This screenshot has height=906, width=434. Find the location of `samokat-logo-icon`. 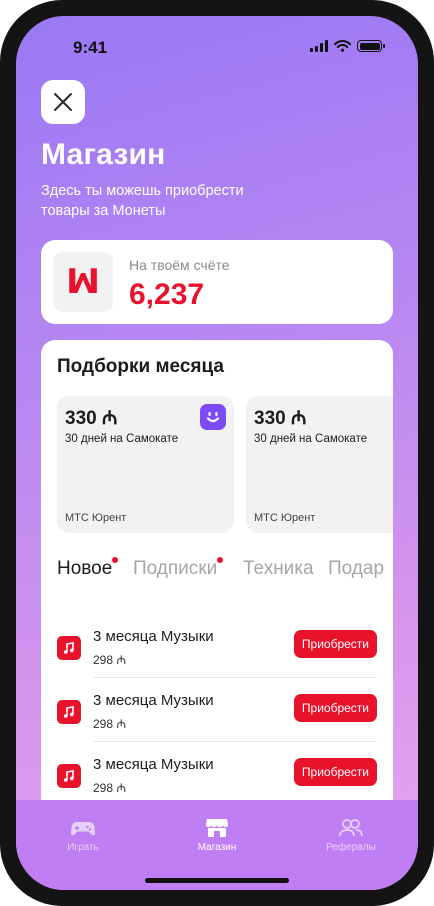

samokat-logo-icon is located at coordinates (213, 417).